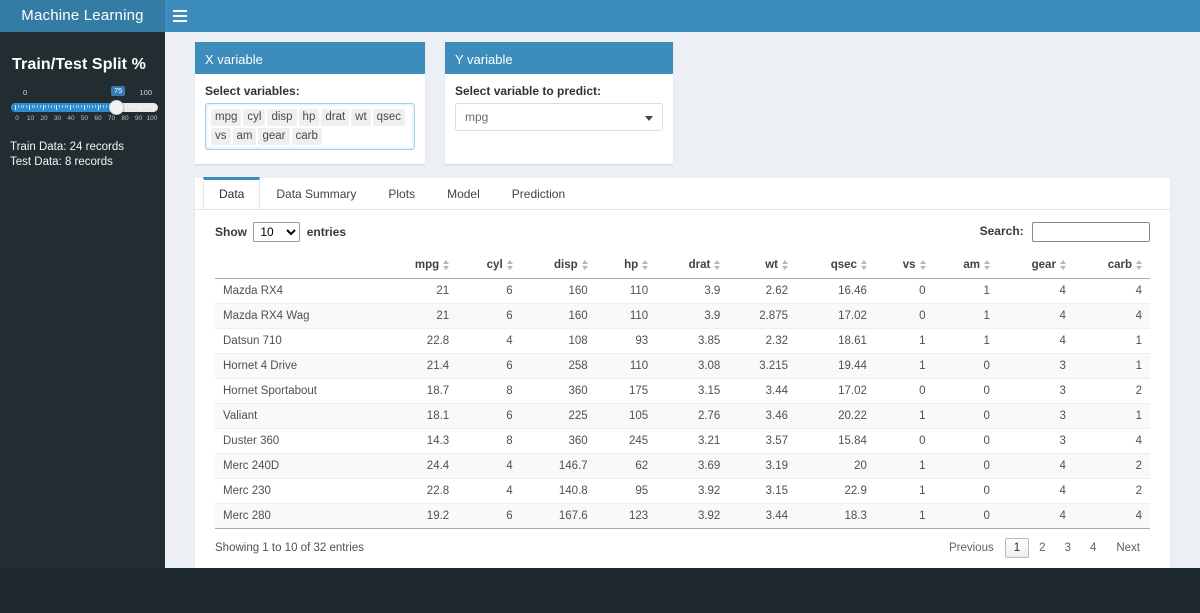  Describe the element at coordinates (335, 117) in the screenshot. I see `x-variable-item: drat` at that location.